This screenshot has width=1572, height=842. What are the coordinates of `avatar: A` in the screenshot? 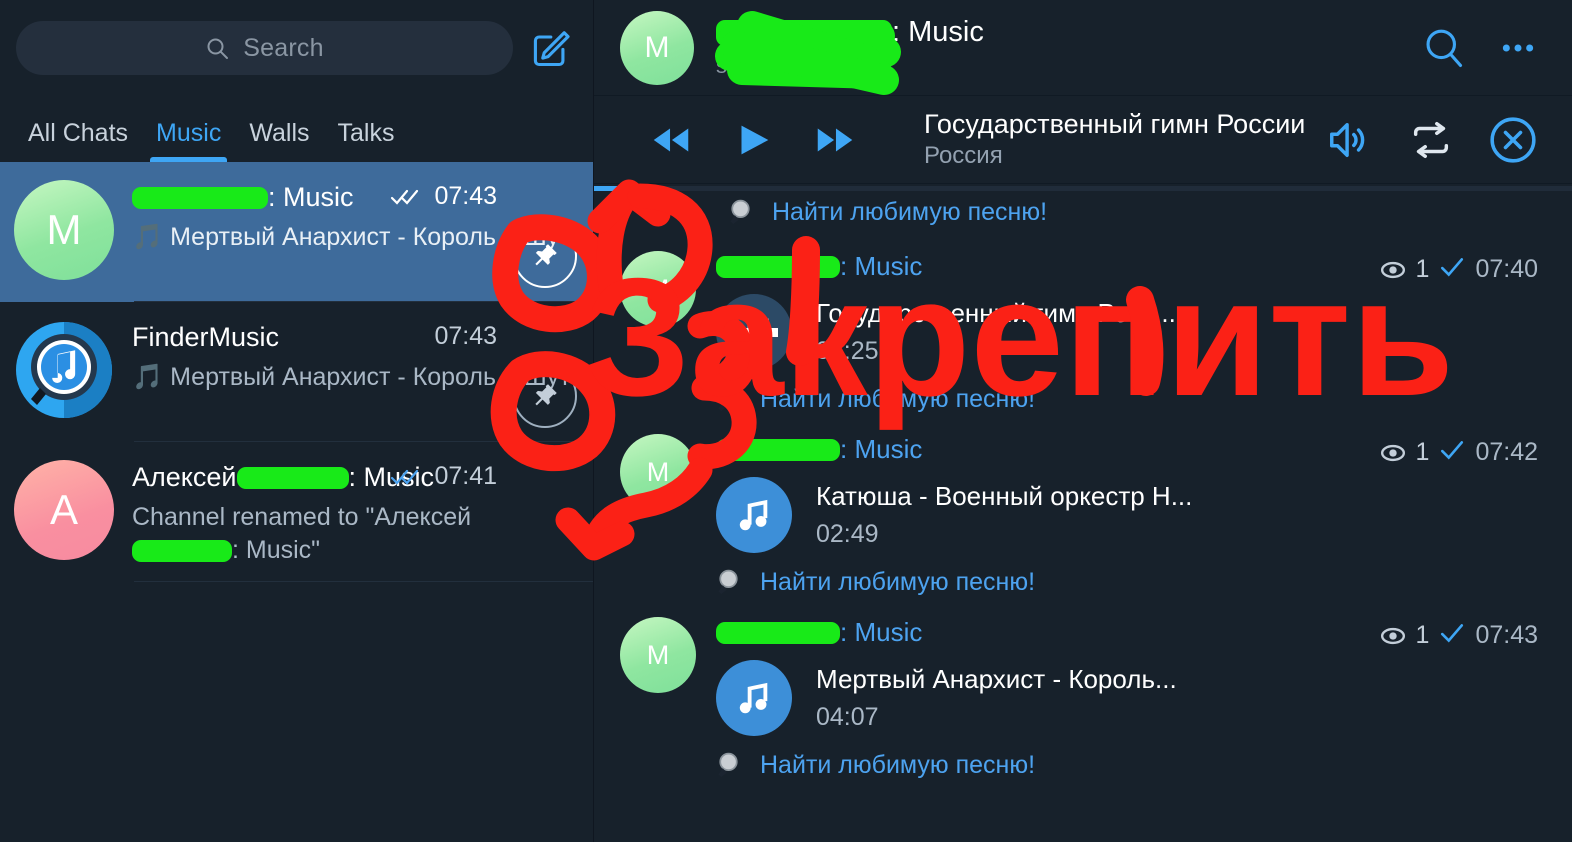 It's located at (64, 510).